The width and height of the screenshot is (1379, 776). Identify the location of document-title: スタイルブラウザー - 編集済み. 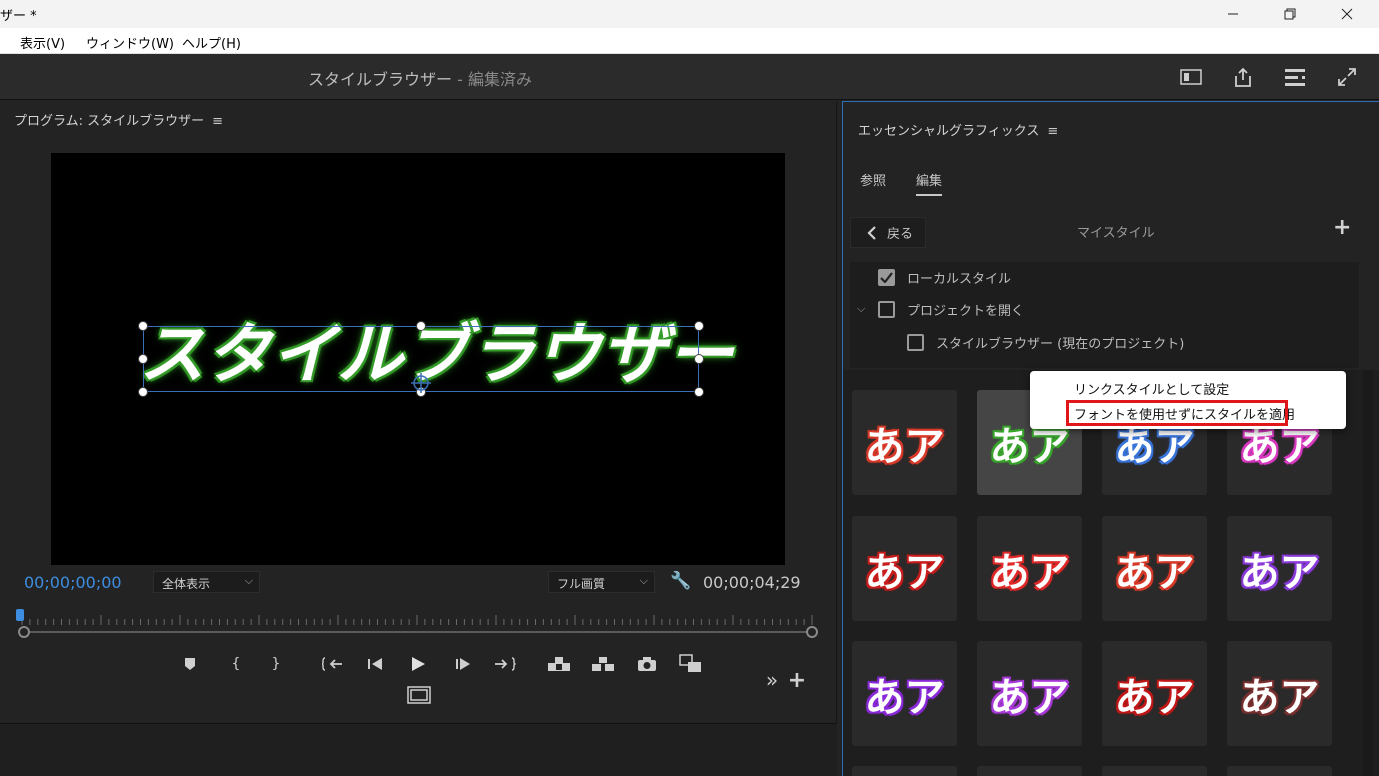
(420, 78).